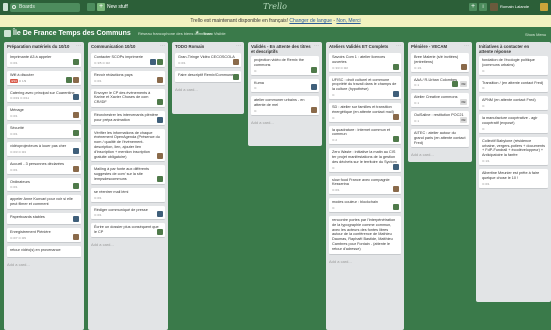 The width and height of the screenshot is (551, 330). I want to click on list-card: AAA / R-Urban Colombes ⊙ 1 FB, so click(440, 83).